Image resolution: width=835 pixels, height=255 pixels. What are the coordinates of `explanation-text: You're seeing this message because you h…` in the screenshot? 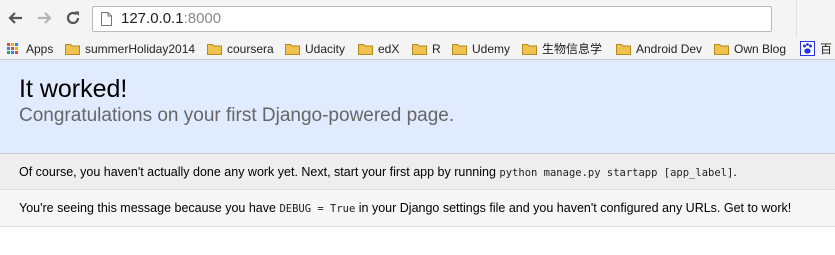 It's located at (405, 208).